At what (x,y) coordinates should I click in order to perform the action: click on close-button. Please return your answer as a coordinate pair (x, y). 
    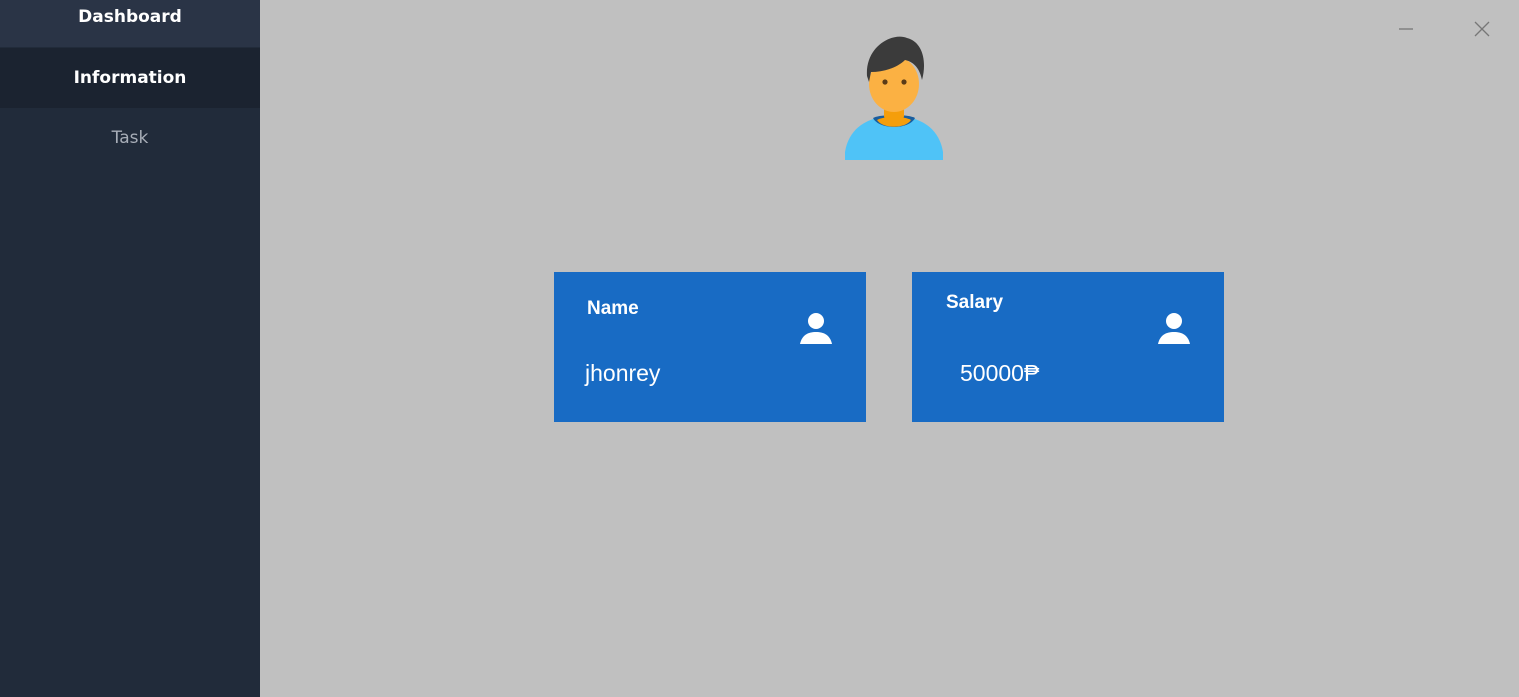
    Looking at the image, I should click on (1482, 29).